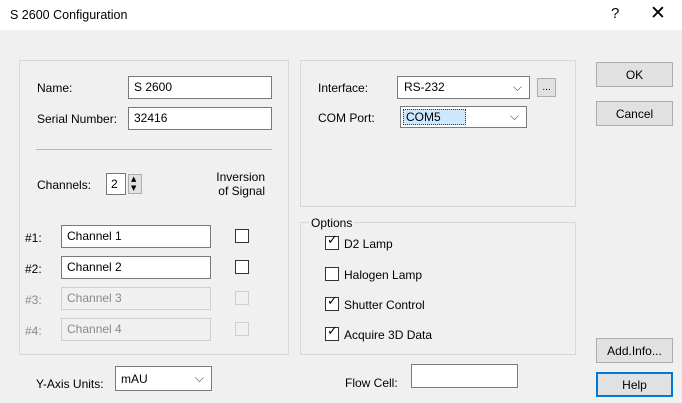 This screenshot has width=682, height=403. Describe the element at coordinates (64, 185) in the screenshot. I see `channels-label: Channels:` at that location.